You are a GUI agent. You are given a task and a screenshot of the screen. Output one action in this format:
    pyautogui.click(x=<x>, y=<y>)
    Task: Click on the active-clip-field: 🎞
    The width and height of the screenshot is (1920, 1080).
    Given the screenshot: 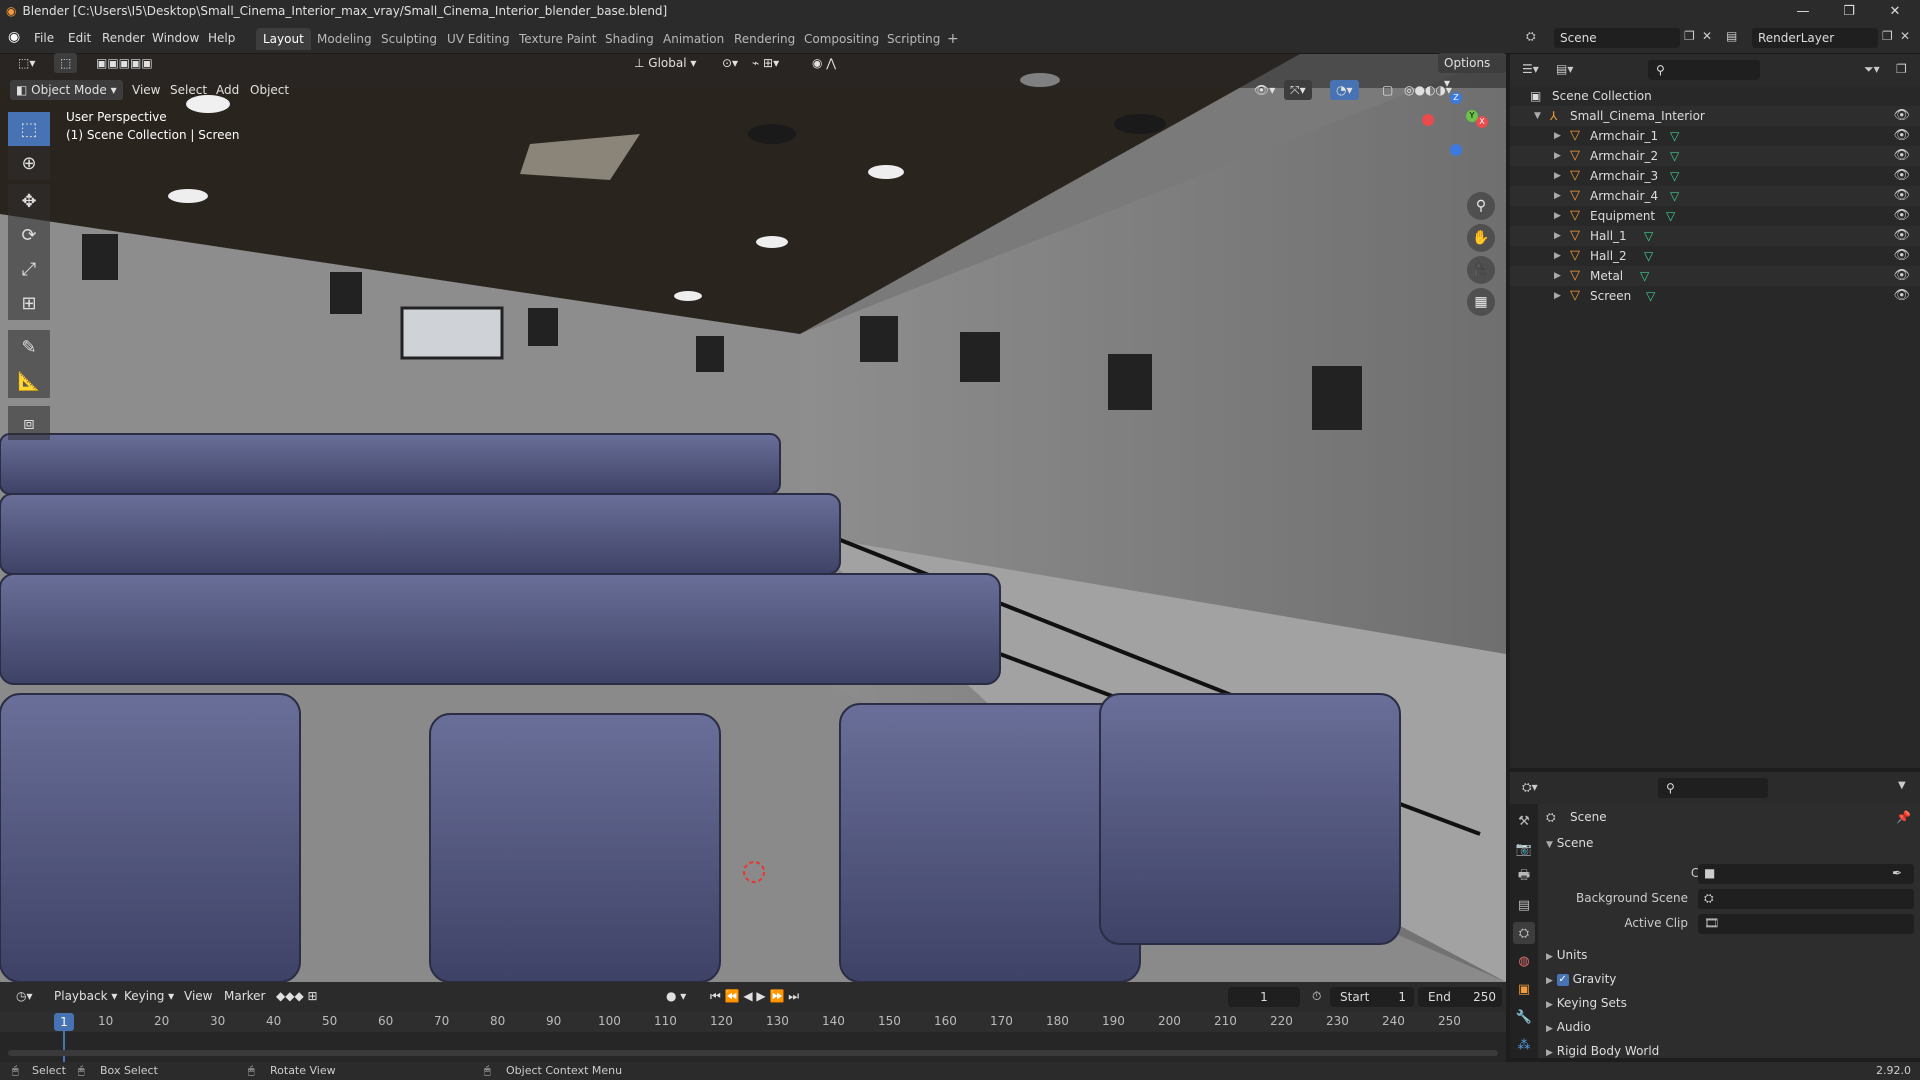 What is the action you would take?
    pyautogui.click(x=1806, y=924)
    